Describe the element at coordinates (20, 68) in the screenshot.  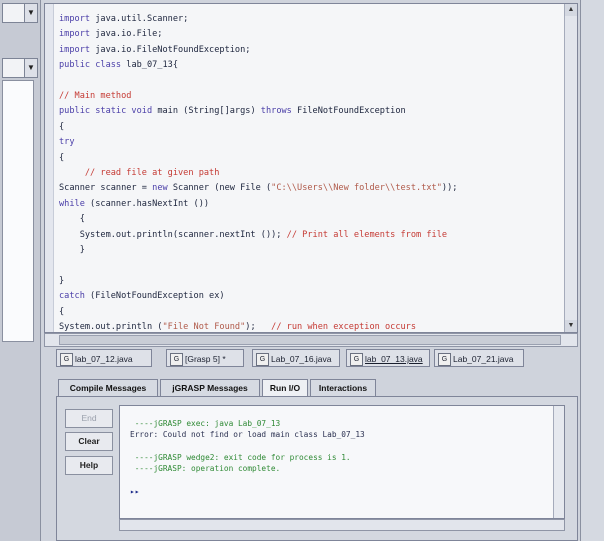
I see `browse-combo: ▼` at that location.